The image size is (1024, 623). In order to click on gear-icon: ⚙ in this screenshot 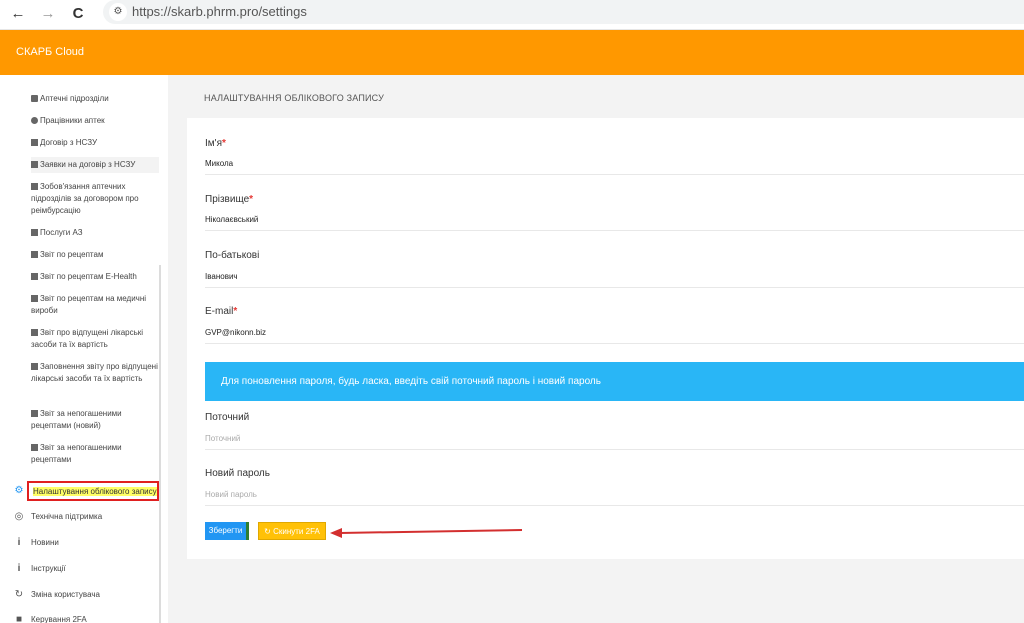, I will do `click(19, 490)`.